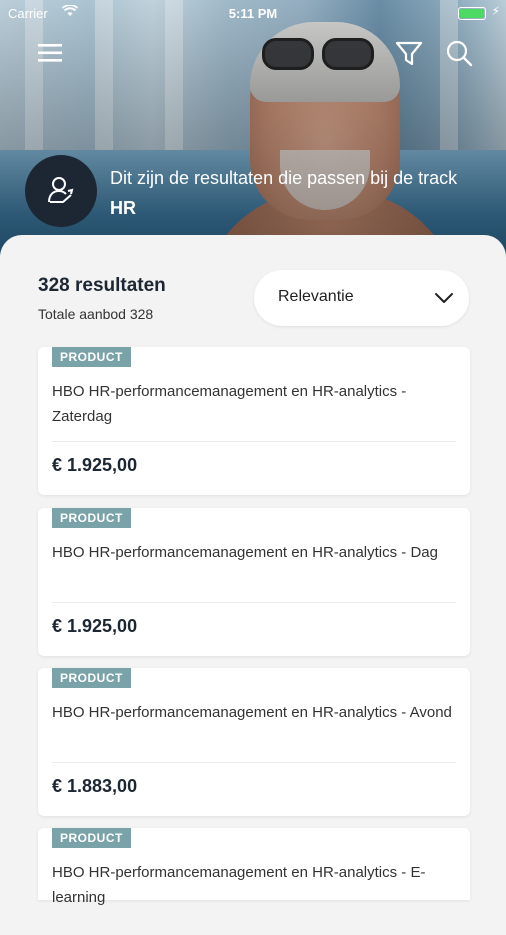 Image resolution: width=506 pixels, height=935 pixels. Describe the element at coordinates (316, 296) in the screenshot. I see `sort-selected: Relevantie` at that location.